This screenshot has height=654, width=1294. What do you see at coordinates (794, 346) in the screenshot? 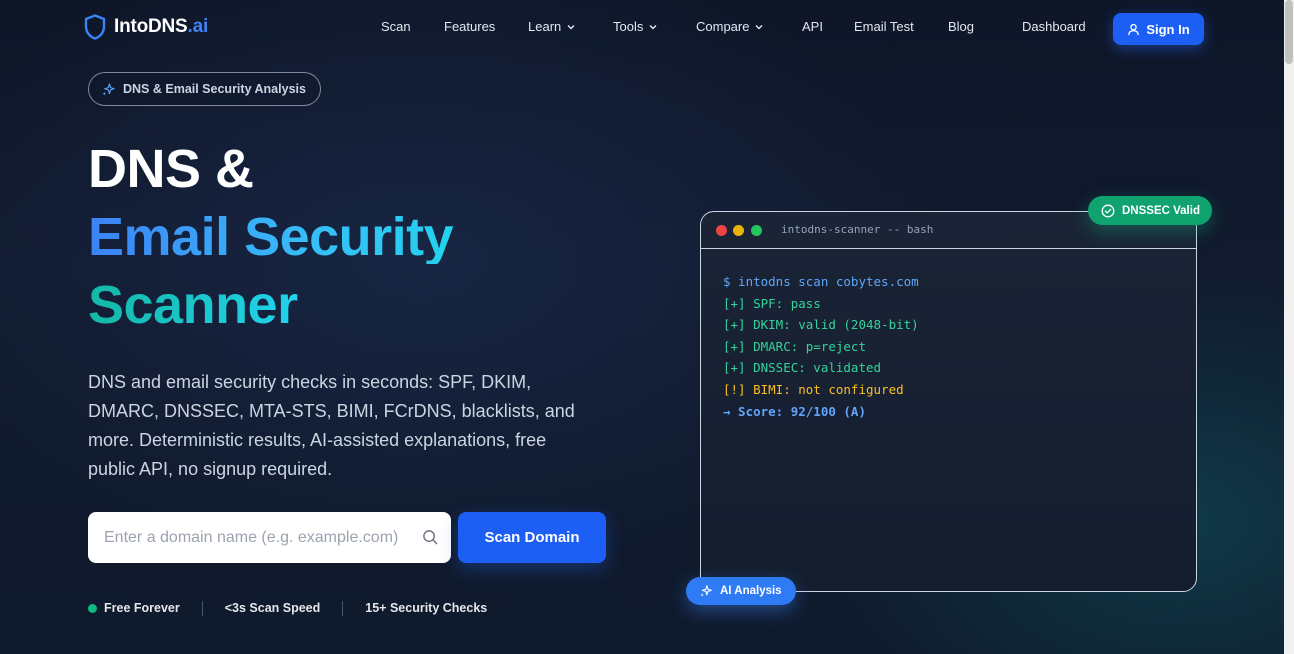
I see `terminal-line: [+] DMARC: p=reject` at bounding box center [794, 346].